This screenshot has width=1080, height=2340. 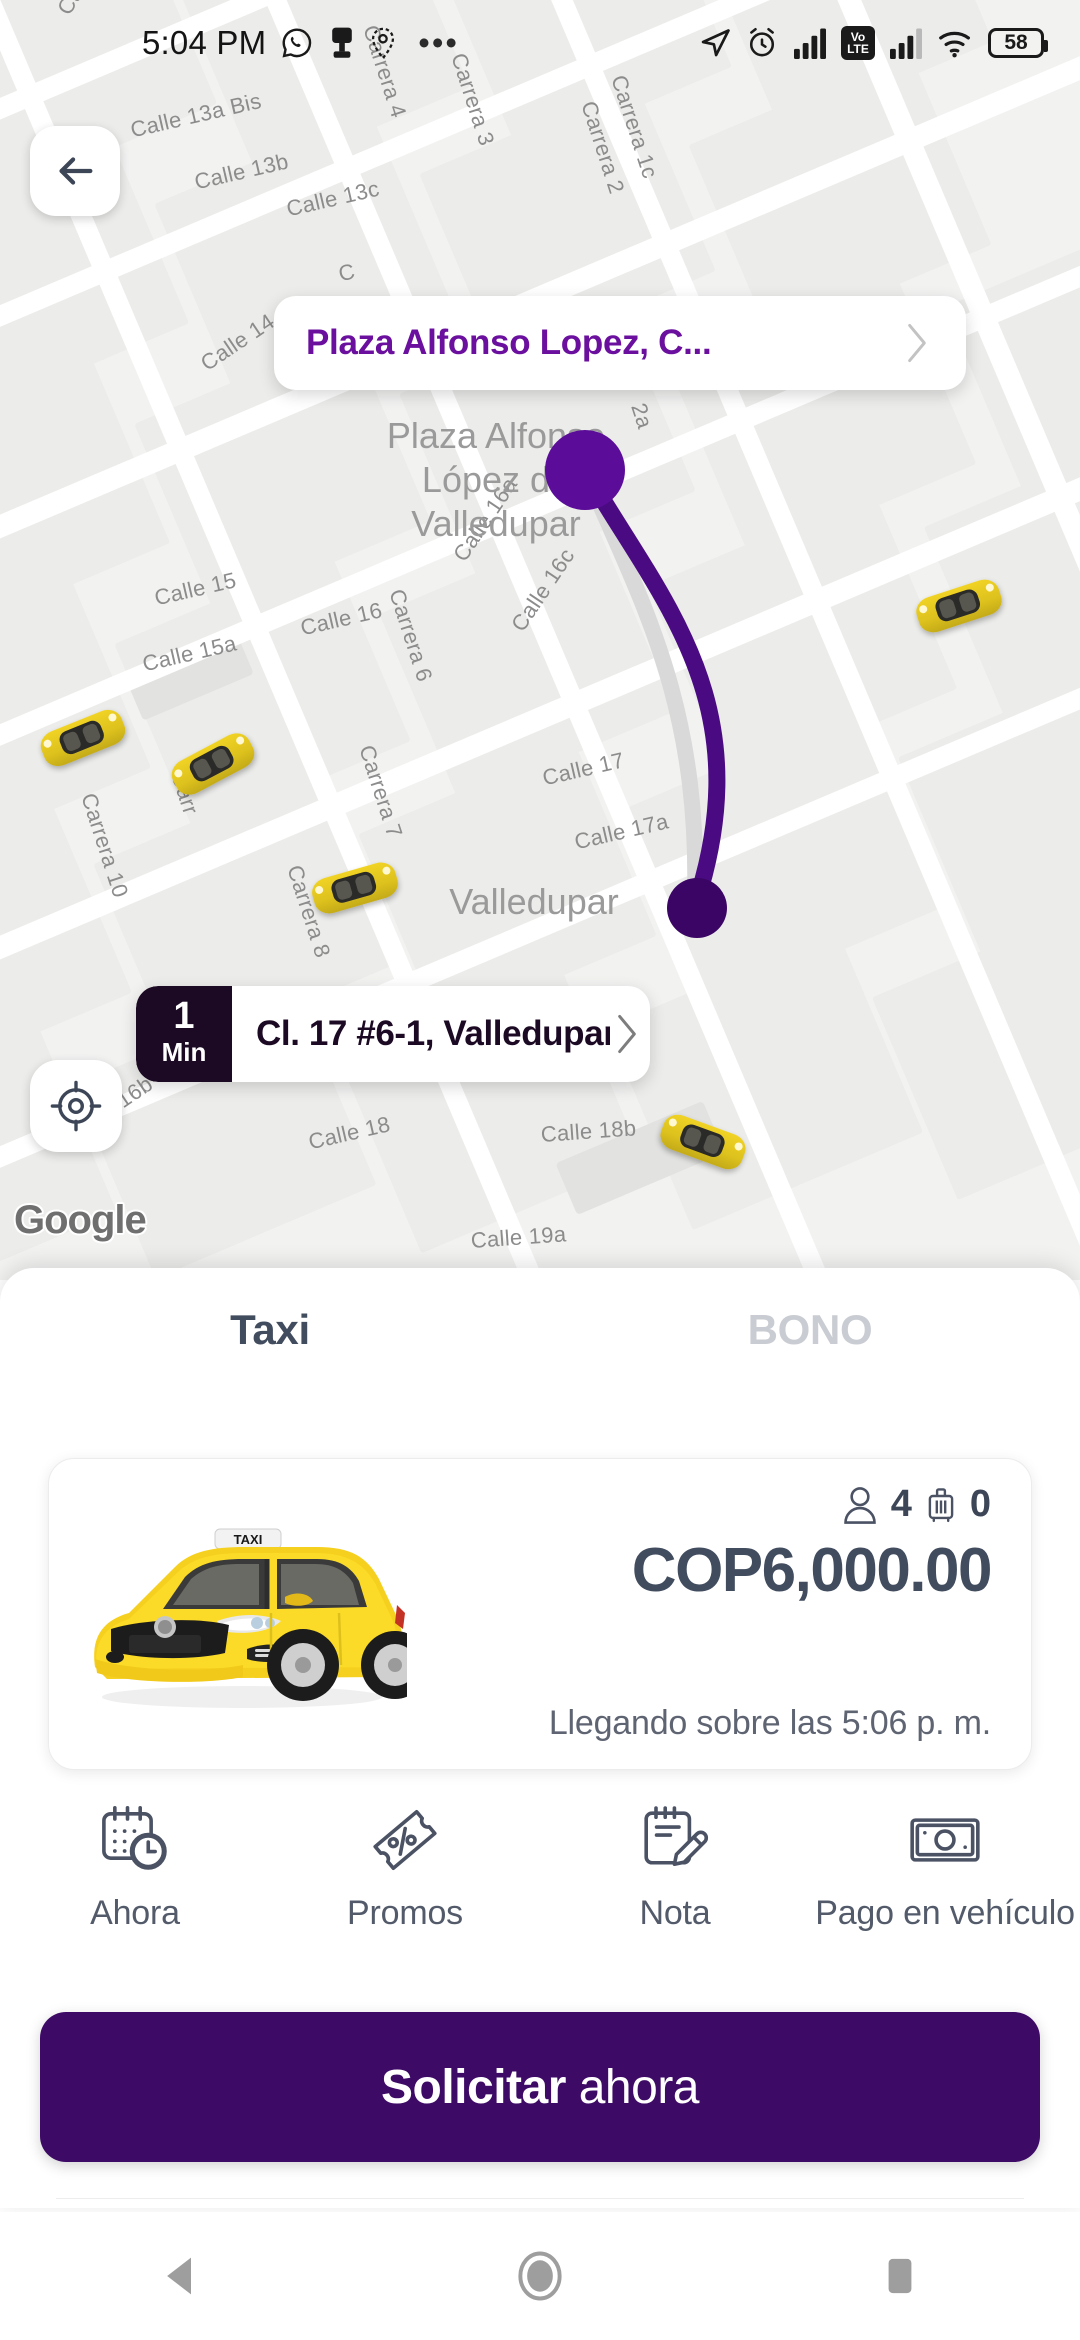 I want to click on status-bar-right: Vo LTE 58, so click(x=873, y=43).